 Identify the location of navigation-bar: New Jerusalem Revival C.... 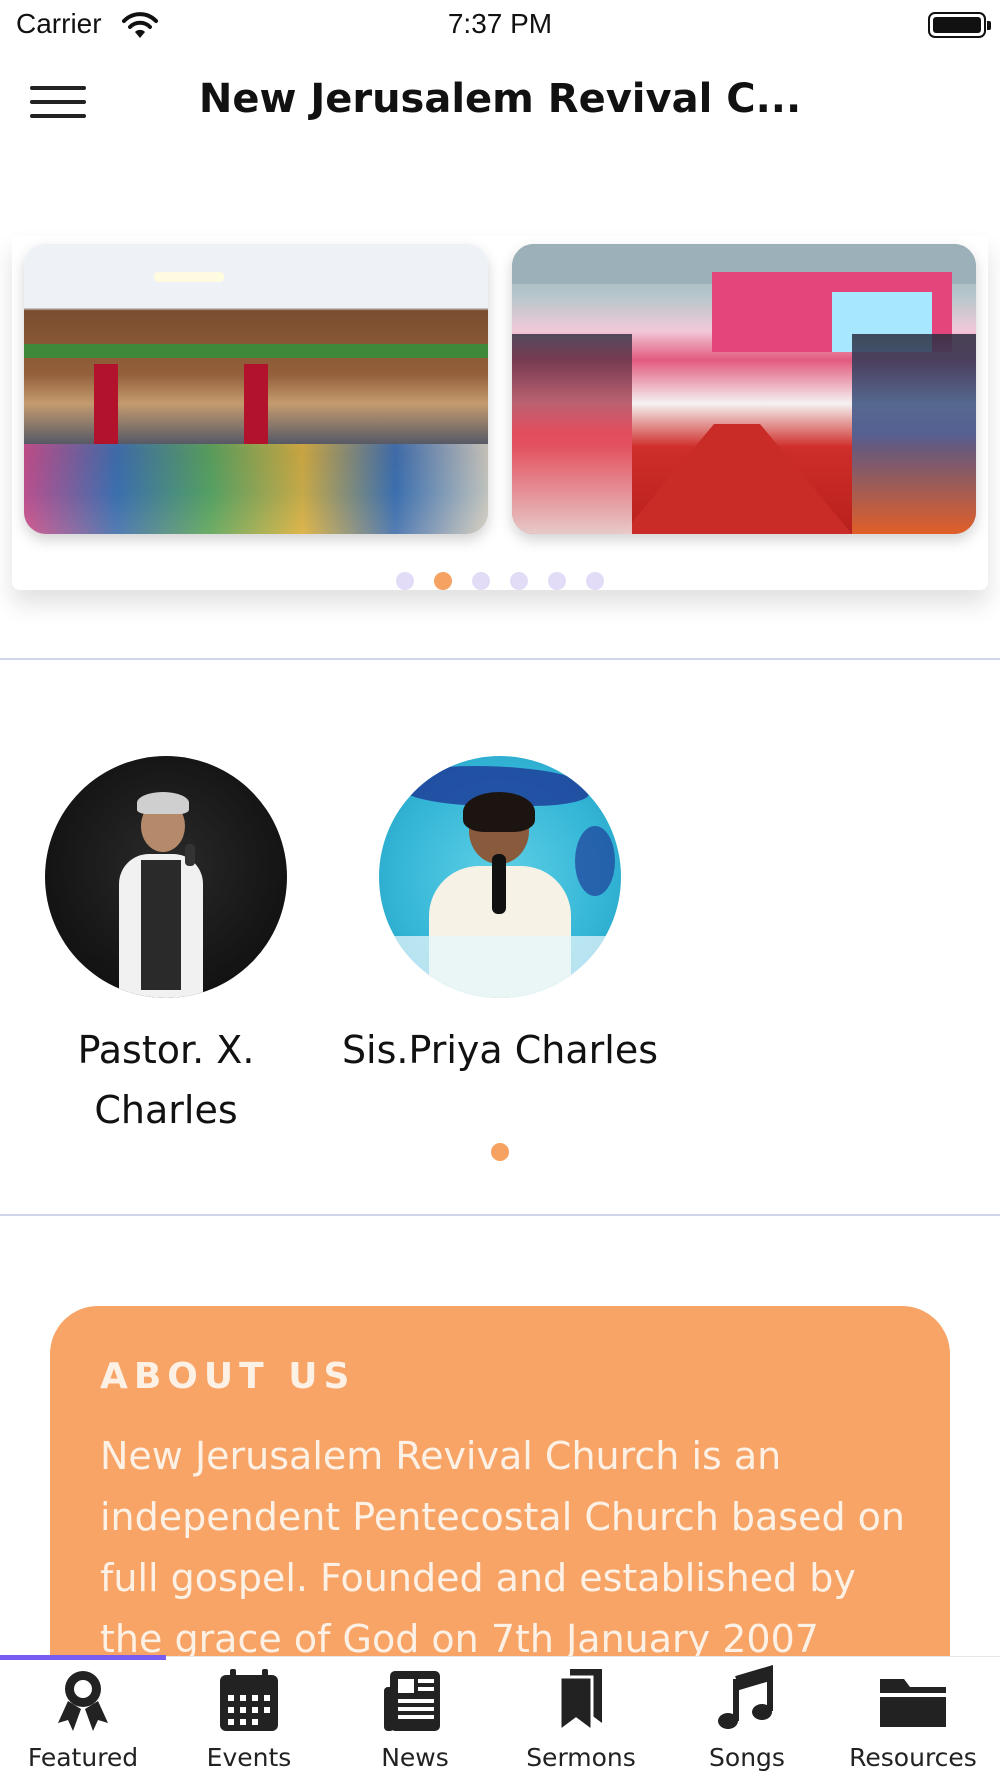
(500, 102).